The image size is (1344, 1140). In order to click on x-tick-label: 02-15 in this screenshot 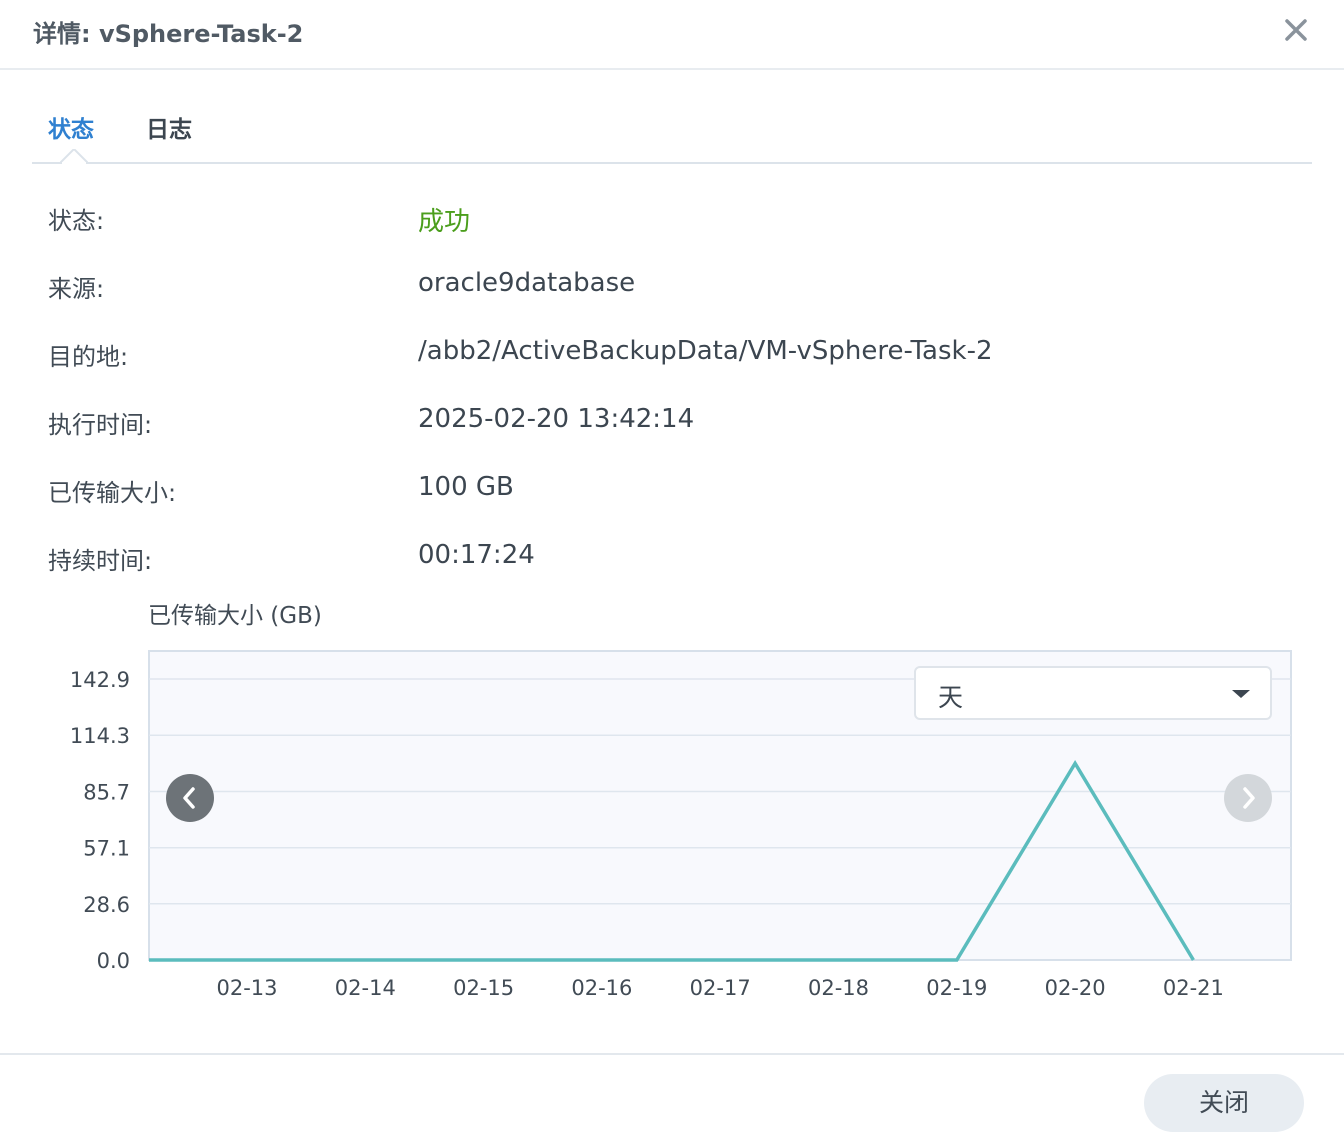, I will do `click(483, 988)`.